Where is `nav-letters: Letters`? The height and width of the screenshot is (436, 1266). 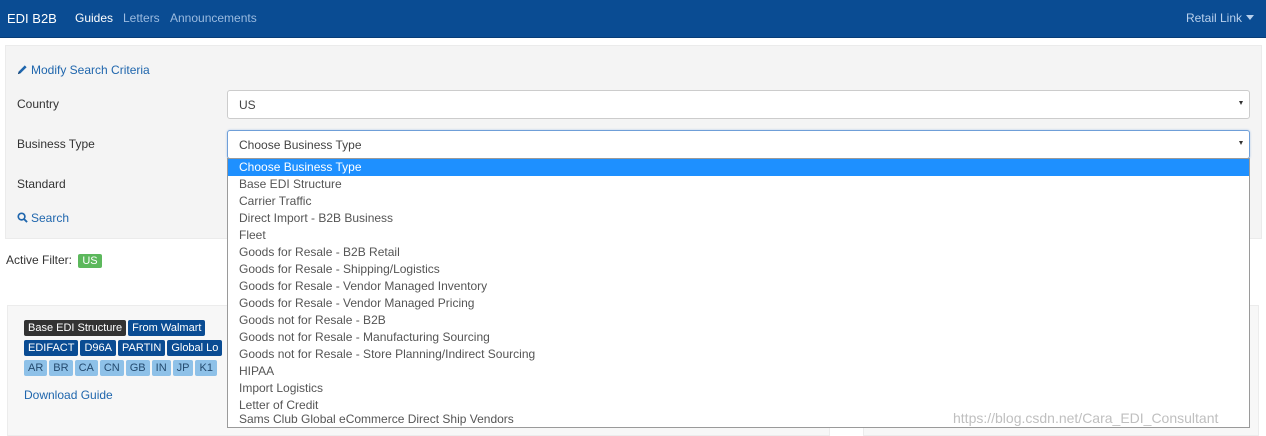
nav-letters: Letters is located at coordinates (141, 18).